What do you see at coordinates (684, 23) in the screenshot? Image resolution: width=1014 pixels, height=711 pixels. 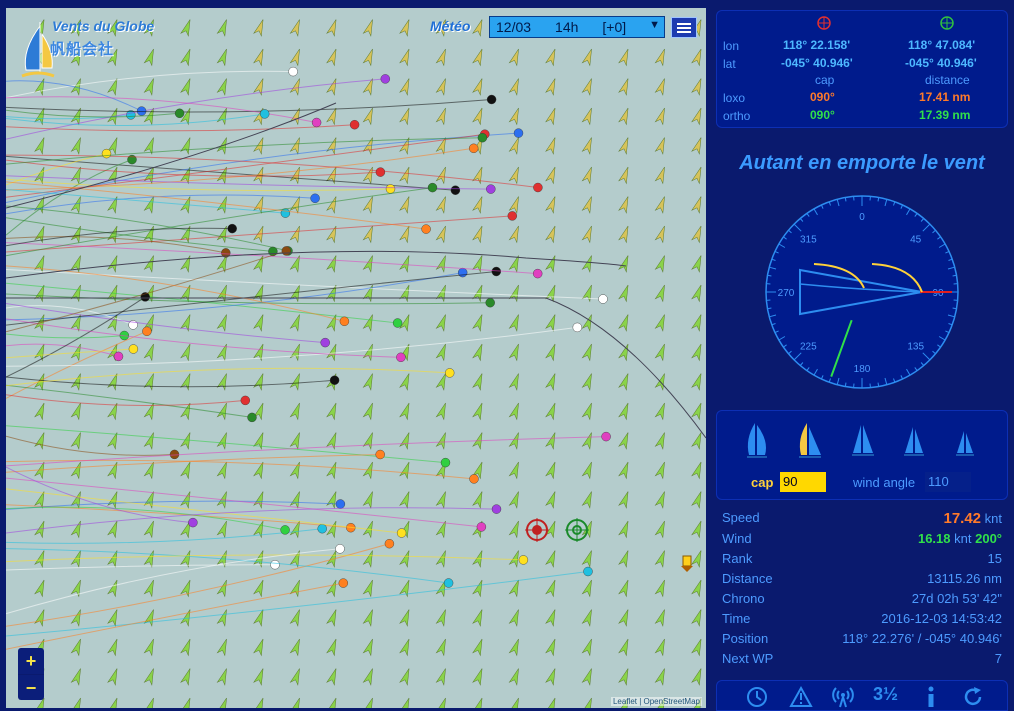 I see `hamburger-icon` at bounding box center [684, 23].